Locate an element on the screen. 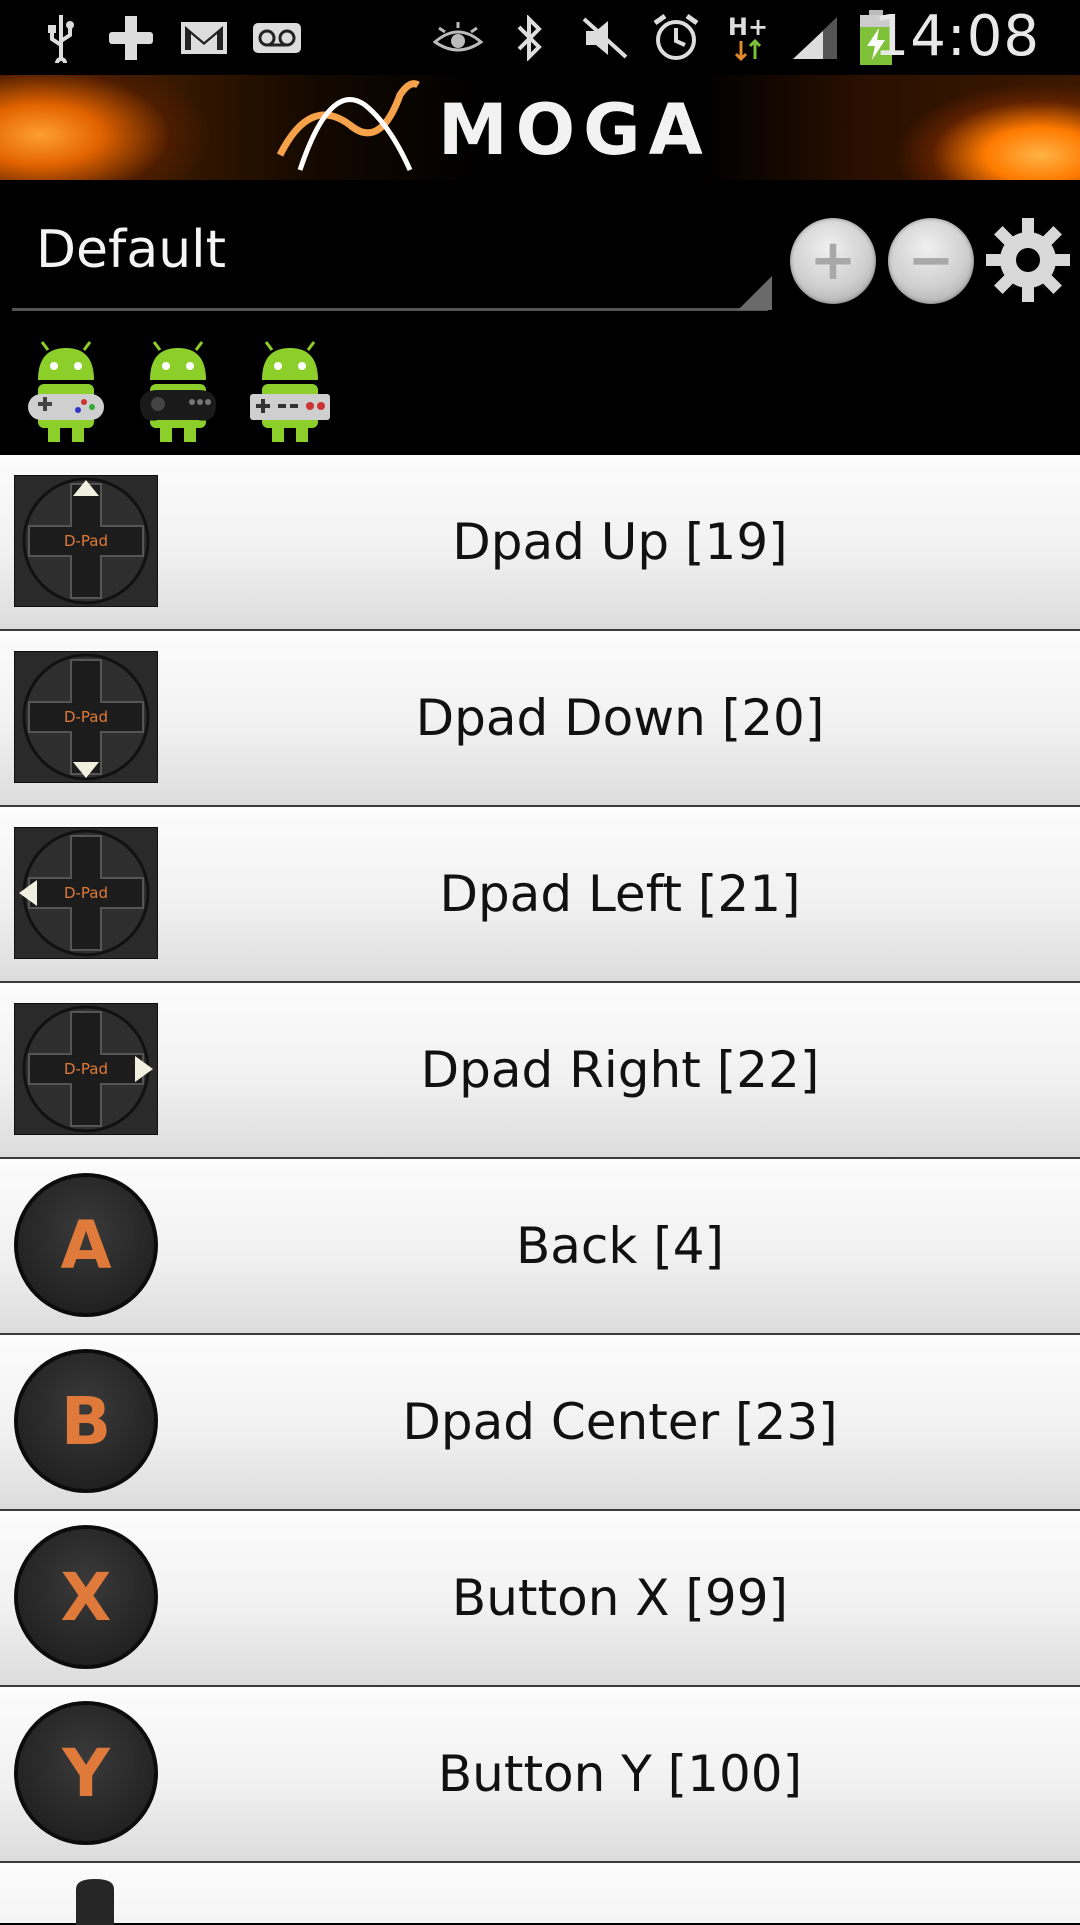  genesis-controller-android-icon is located at coordinates (178, 392).